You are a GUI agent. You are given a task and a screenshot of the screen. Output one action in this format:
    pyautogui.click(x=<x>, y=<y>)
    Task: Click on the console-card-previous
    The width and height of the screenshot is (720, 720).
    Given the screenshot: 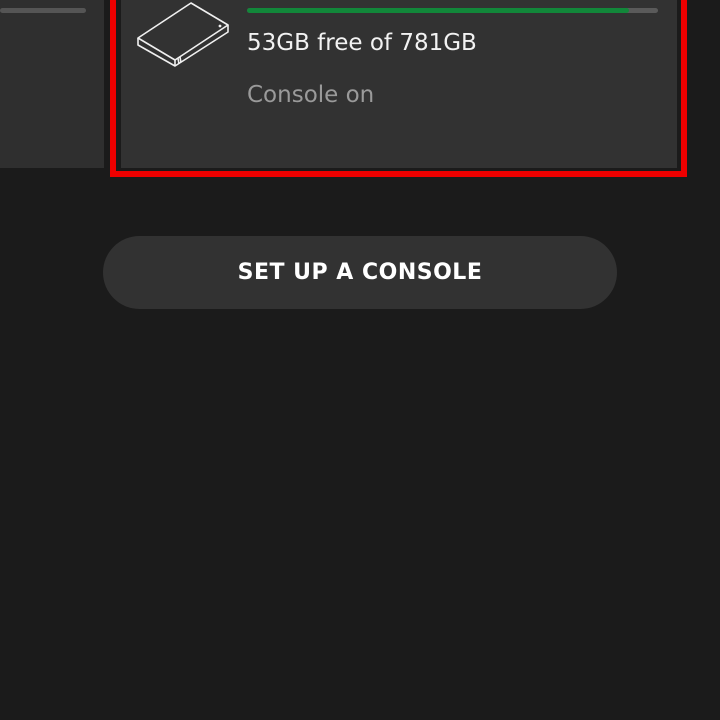 What is the action you would take?
    pyautogui.click(x=52, y=84)
    